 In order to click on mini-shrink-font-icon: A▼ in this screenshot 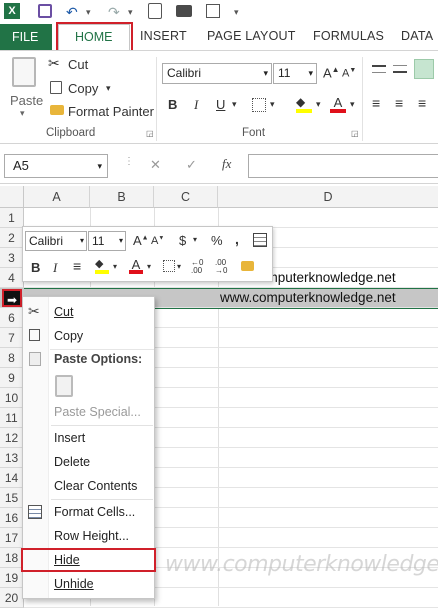, I will do `click(157, 241)`.